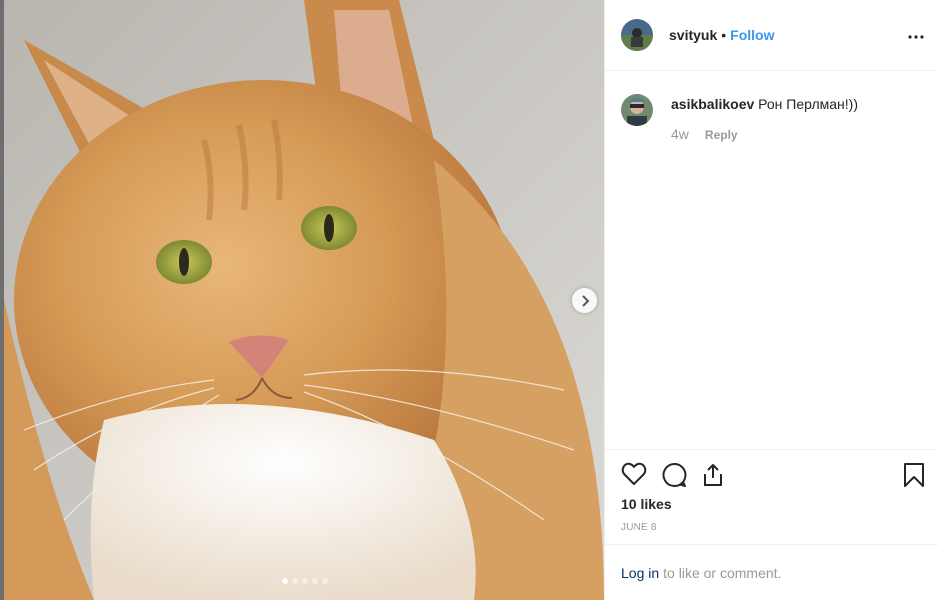 This screenshot has height=600, width=938. I want to click on login-prompt: Log in to like or comment., so click(771, 572).